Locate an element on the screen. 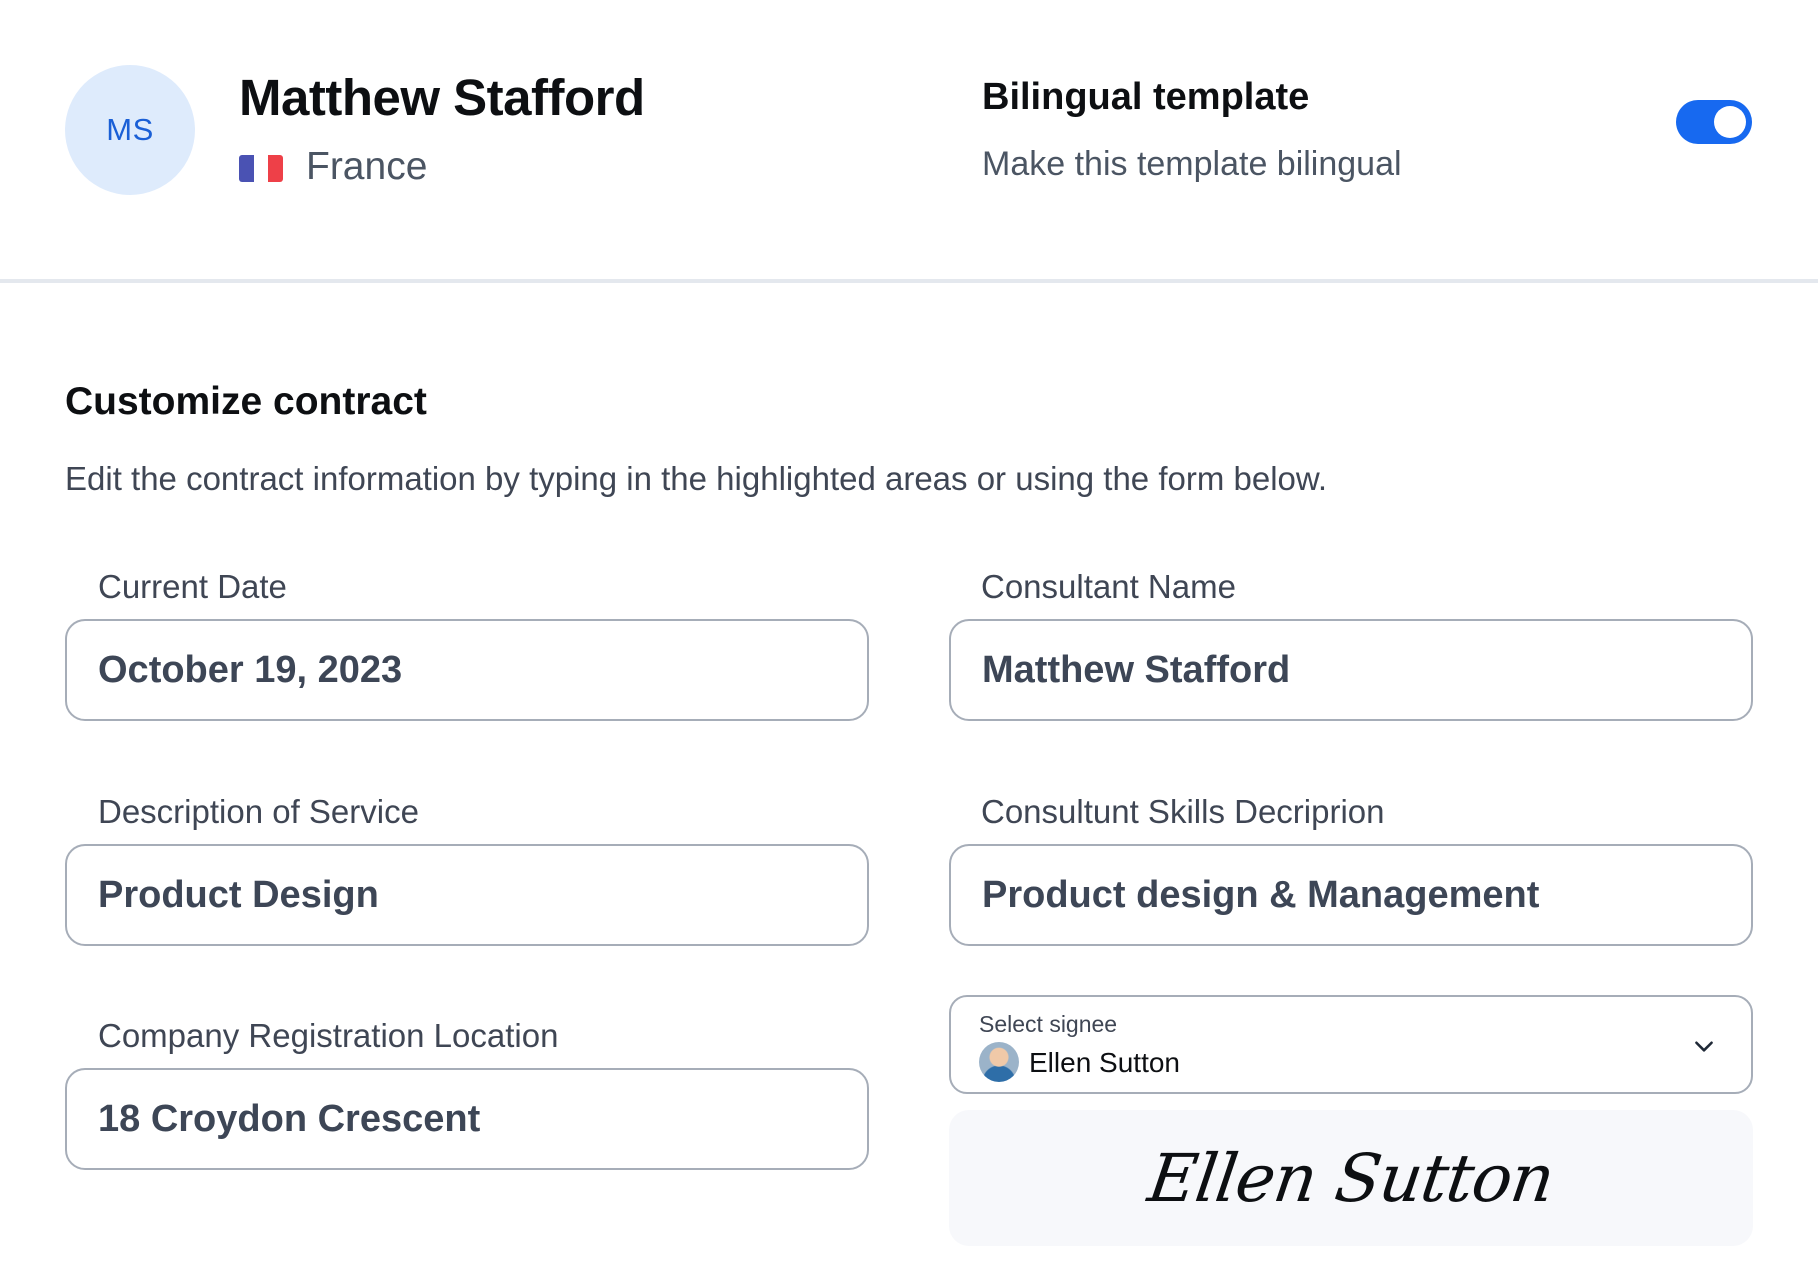  current-date-input is located at coordinates (482, 670).